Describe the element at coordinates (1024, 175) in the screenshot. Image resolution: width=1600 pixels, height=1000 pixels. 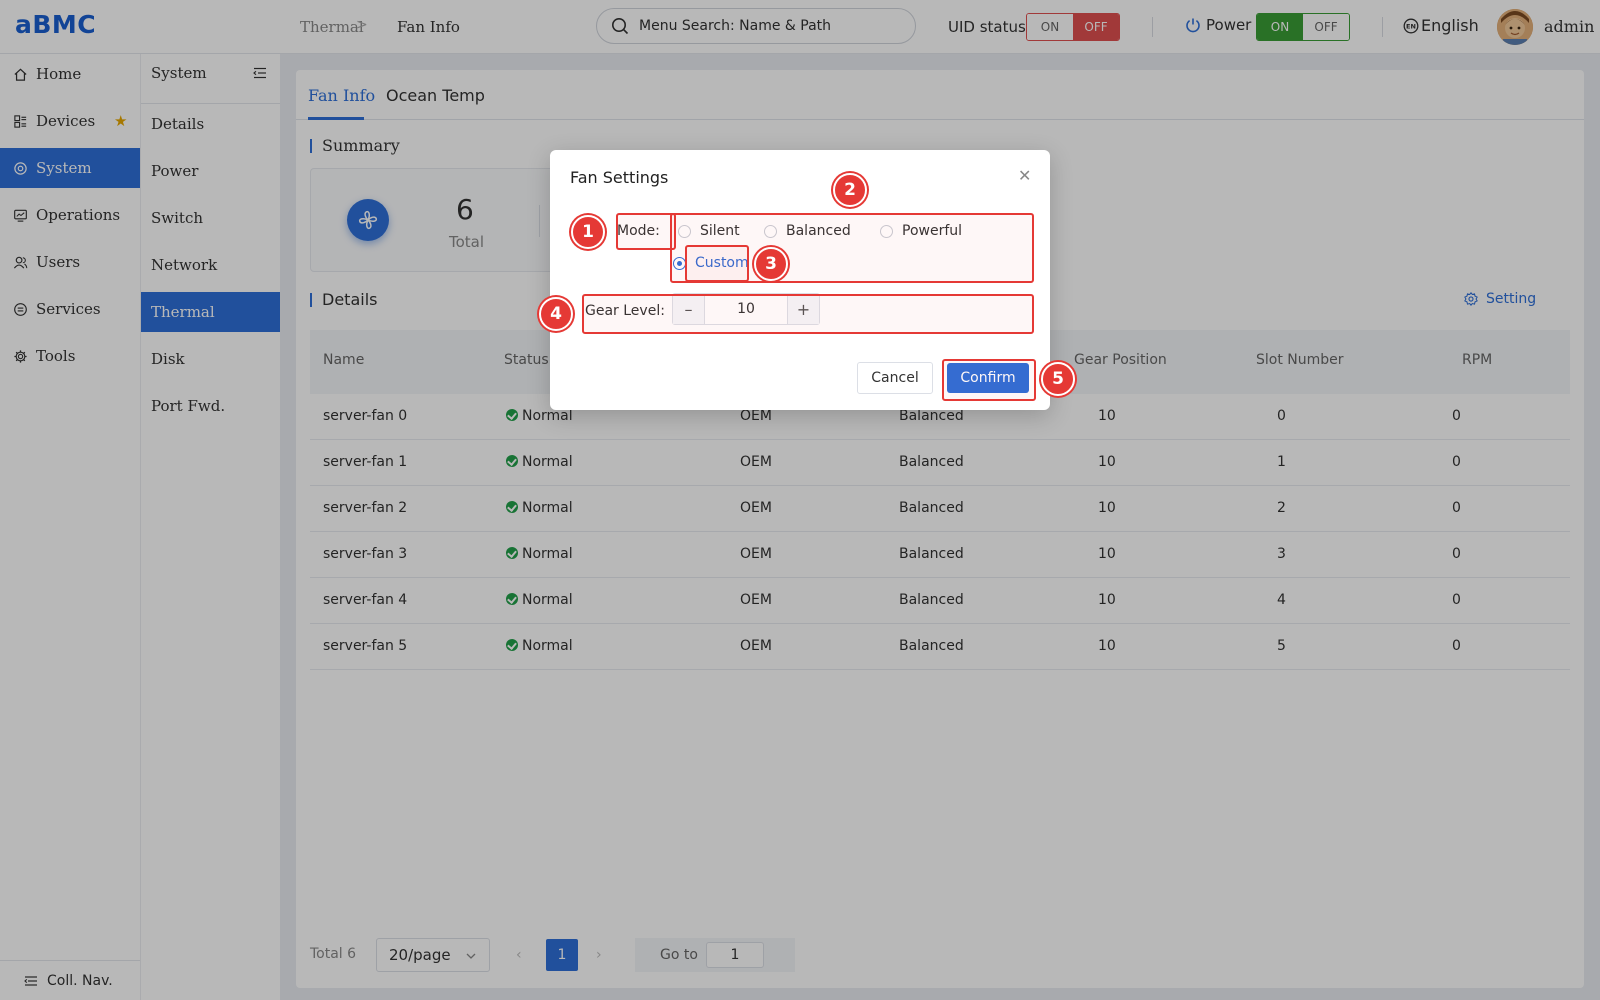
I see `close-icon: ✕` at that location.